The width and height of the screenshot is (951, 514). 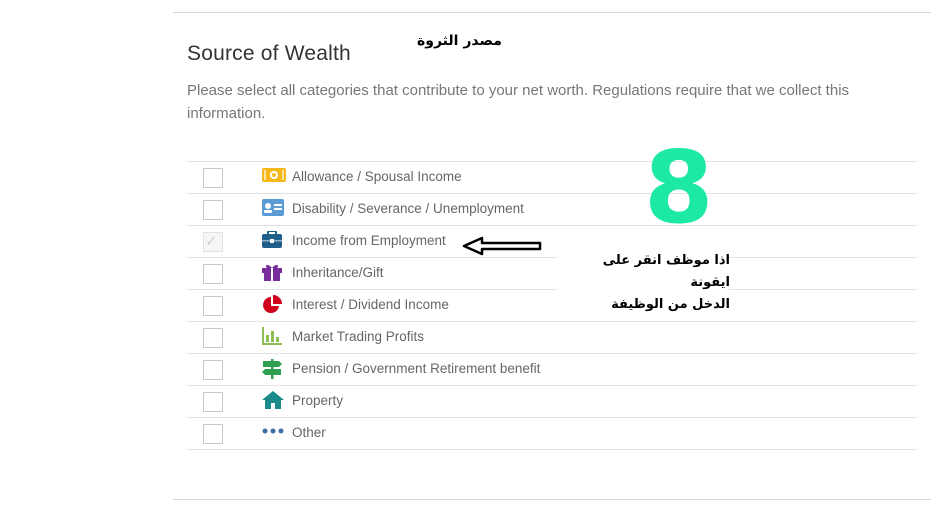 What do you see at coordinates (274, 177) in the screenshot?
I see `banknote-icon` at bounding box center [274, 177].